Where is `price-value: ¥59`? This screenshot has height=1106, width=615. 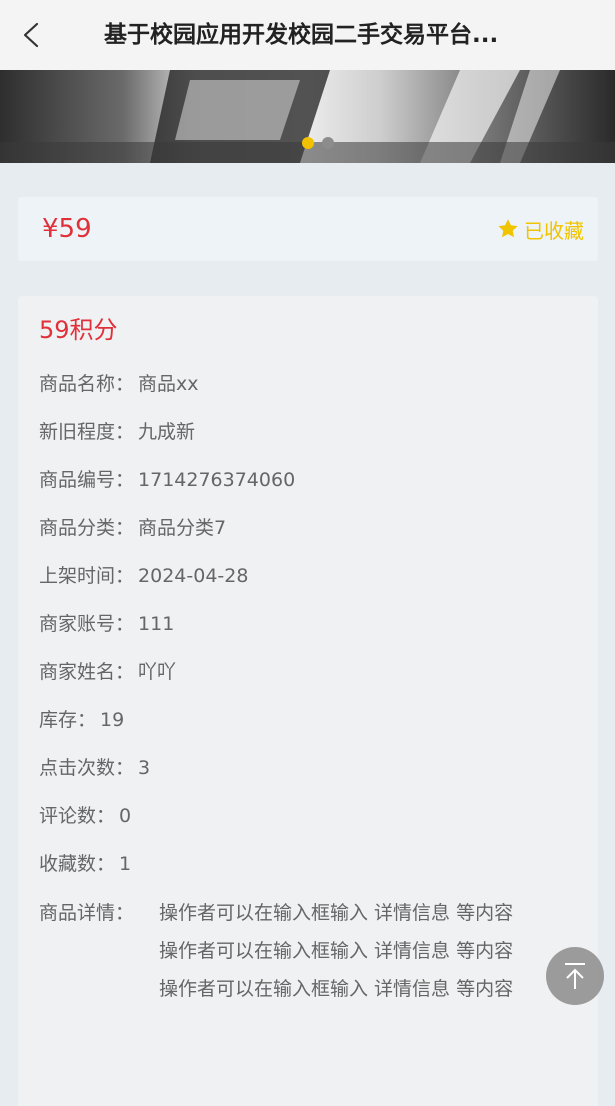
price-value: ¥59 is located at coordinates (67, 229).